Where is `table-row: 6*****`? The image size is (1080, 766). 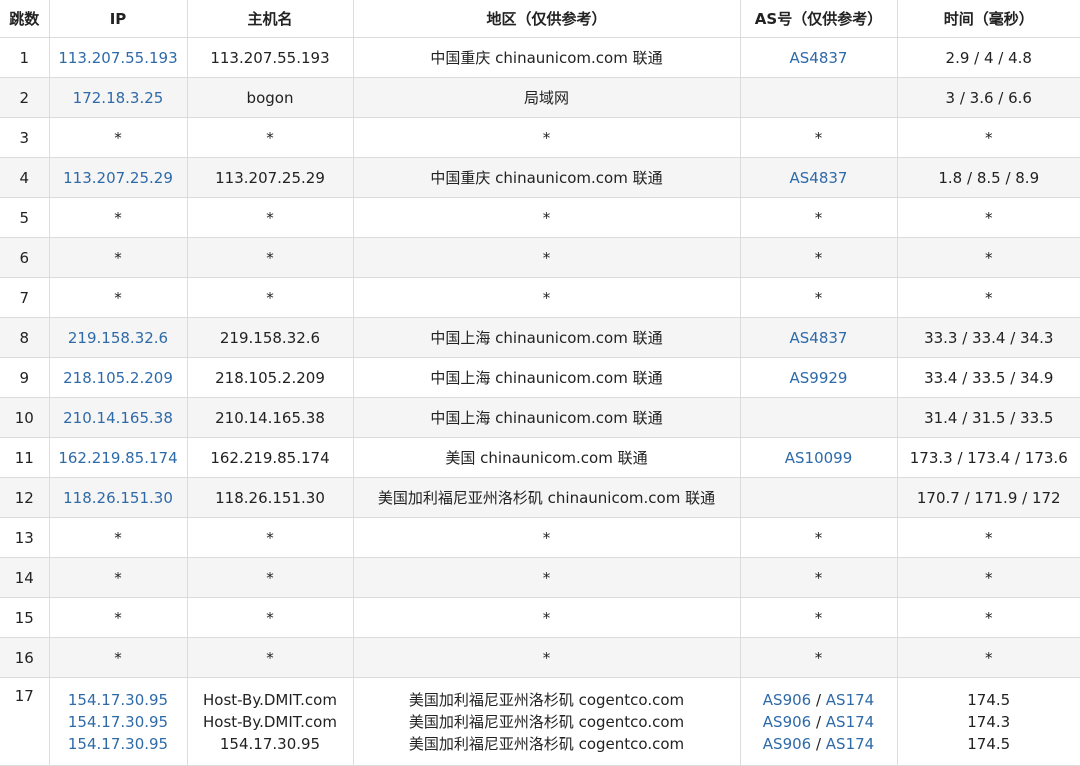
table-row: 6***** is located at coordinates (540, 258).